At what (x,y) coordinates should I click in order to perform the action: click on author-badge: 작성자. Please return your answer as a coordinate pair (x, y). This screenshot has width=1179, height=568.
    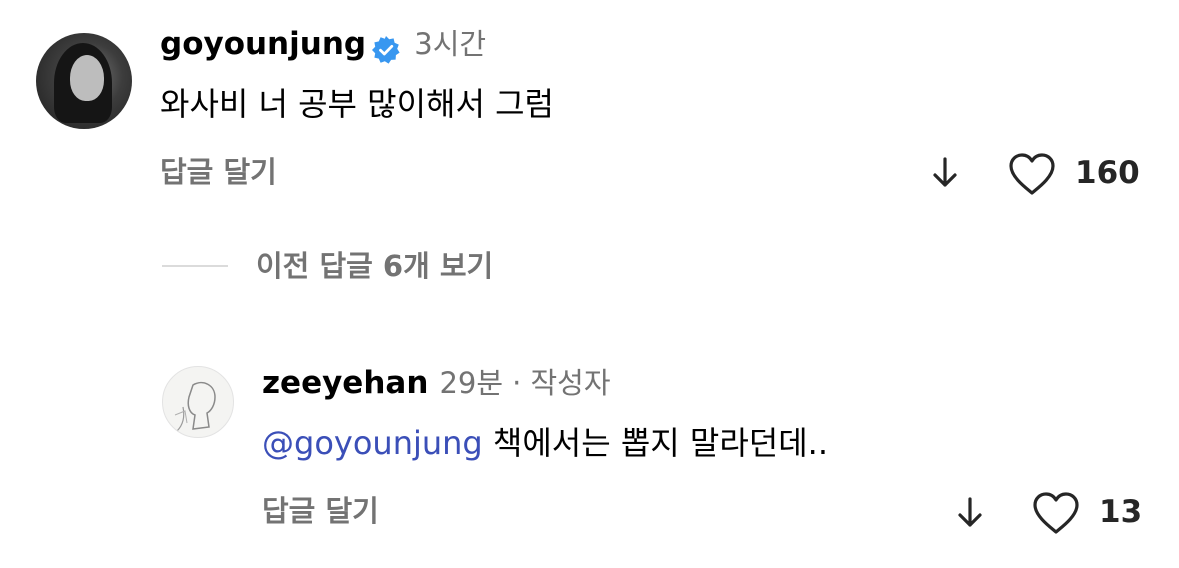
    Looking at the image, I should click on (570, 383).